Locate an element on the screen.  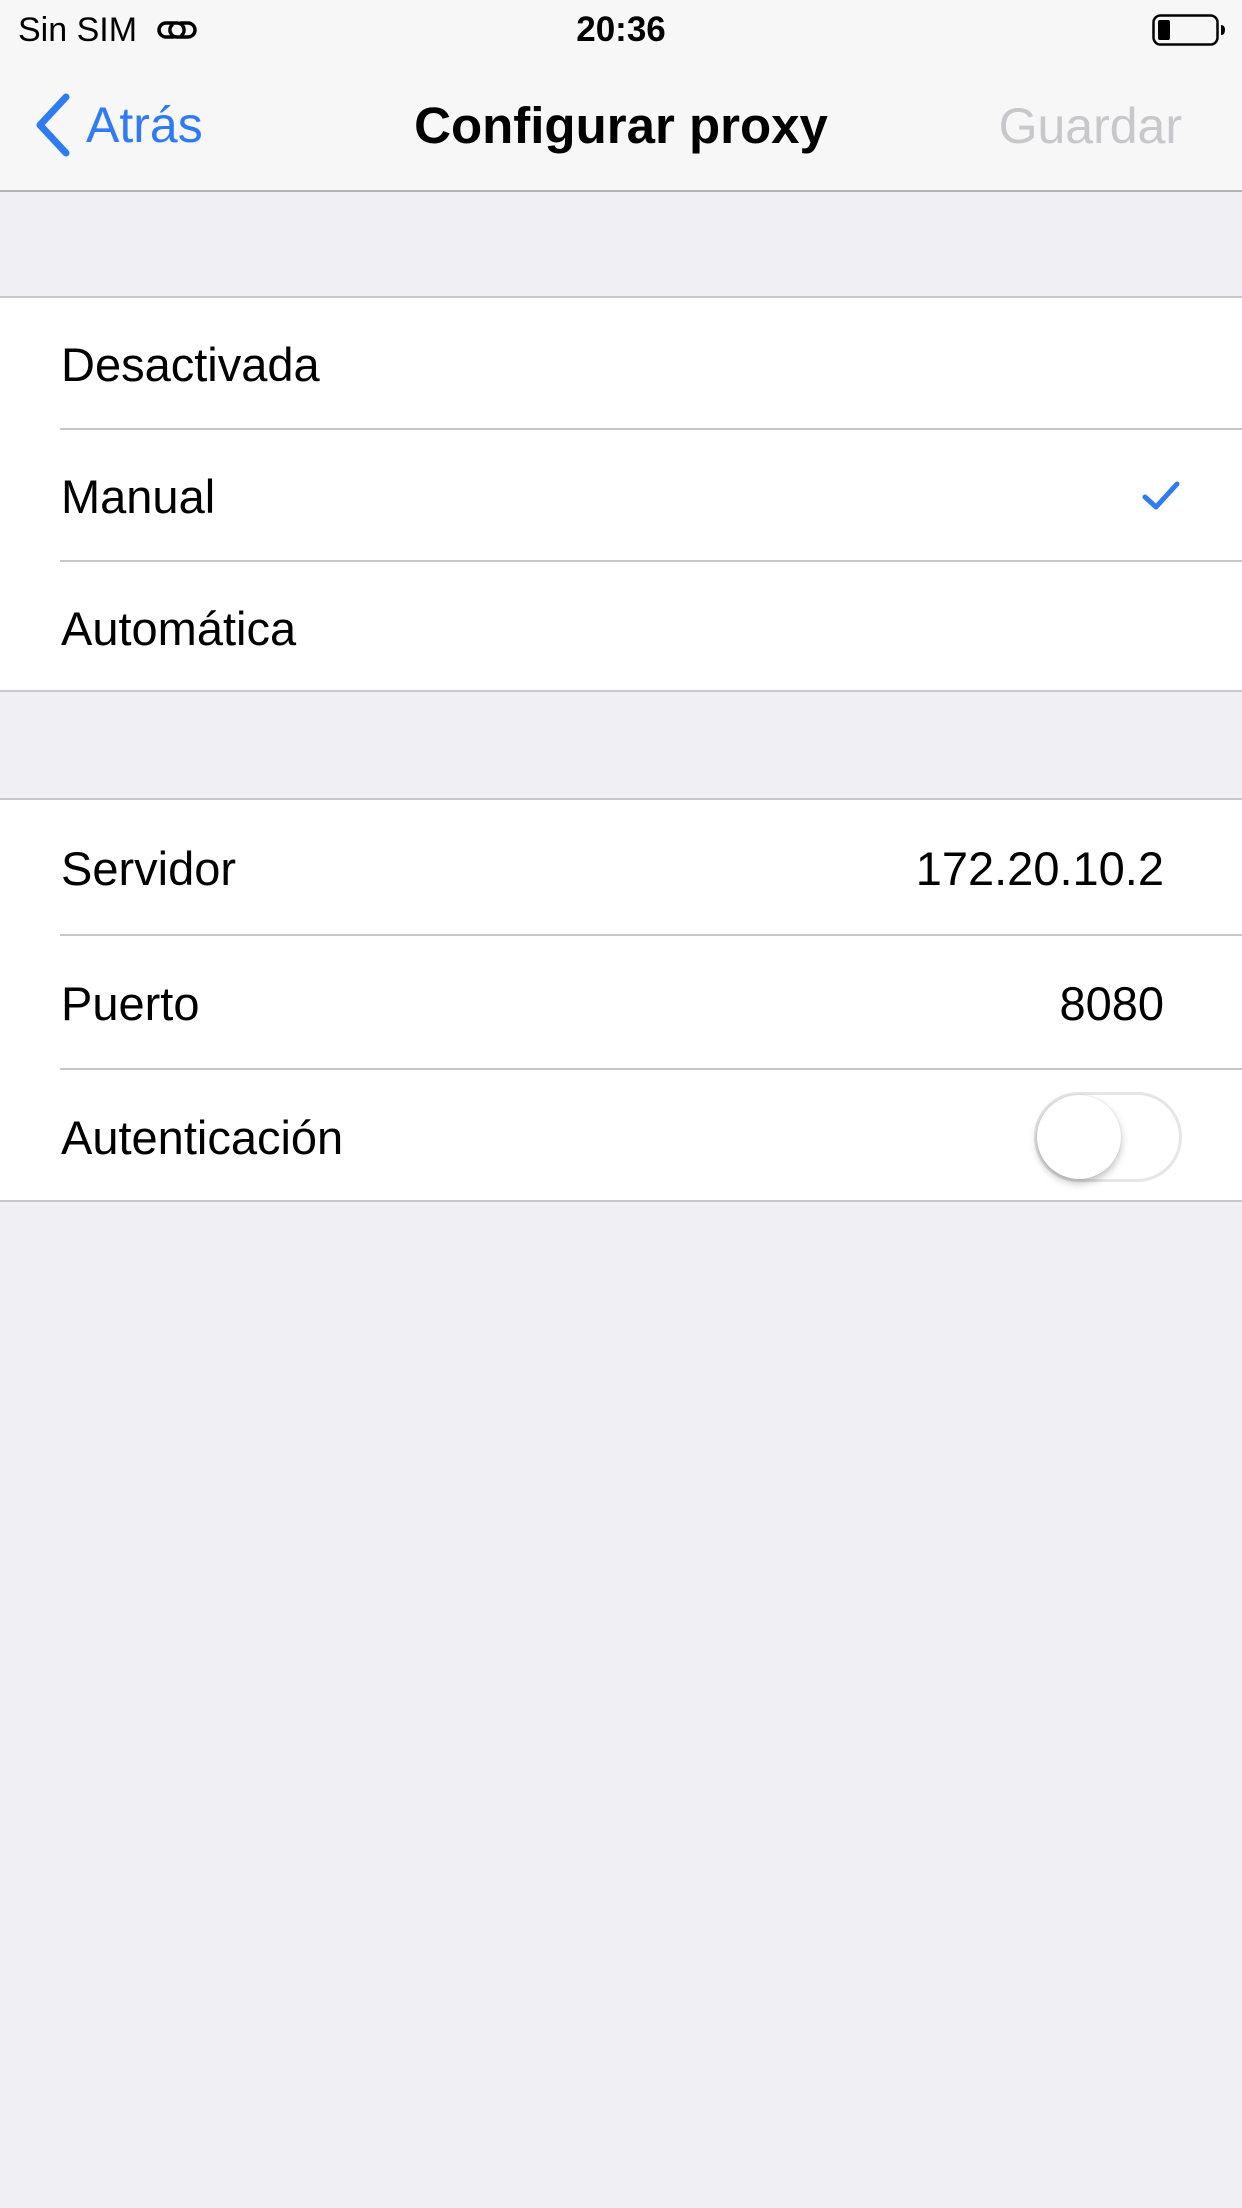
battery-low-icon is located at coordinates (1188, 30).